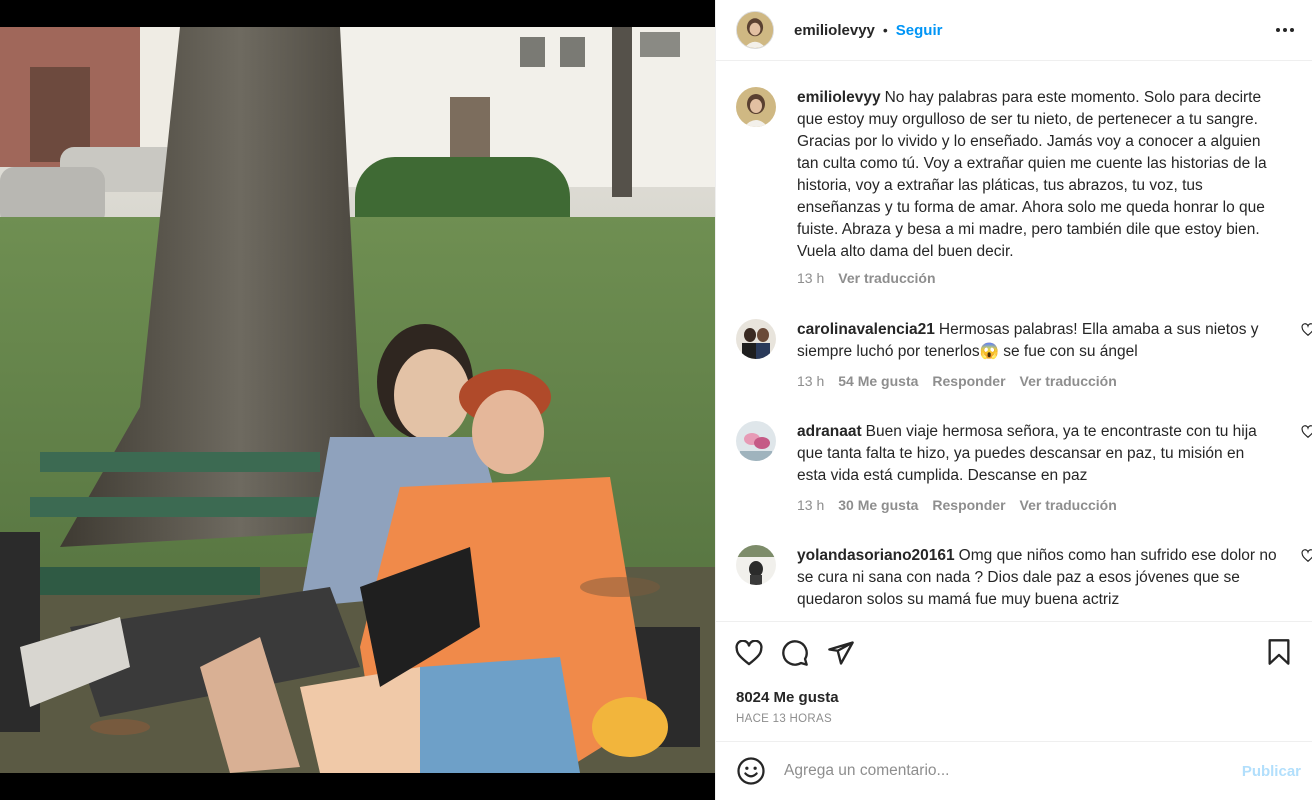 This screenshot has width=1312, height=800. I want to click on post-header: emiliolevyy • Seguir, so click(1014, 30).